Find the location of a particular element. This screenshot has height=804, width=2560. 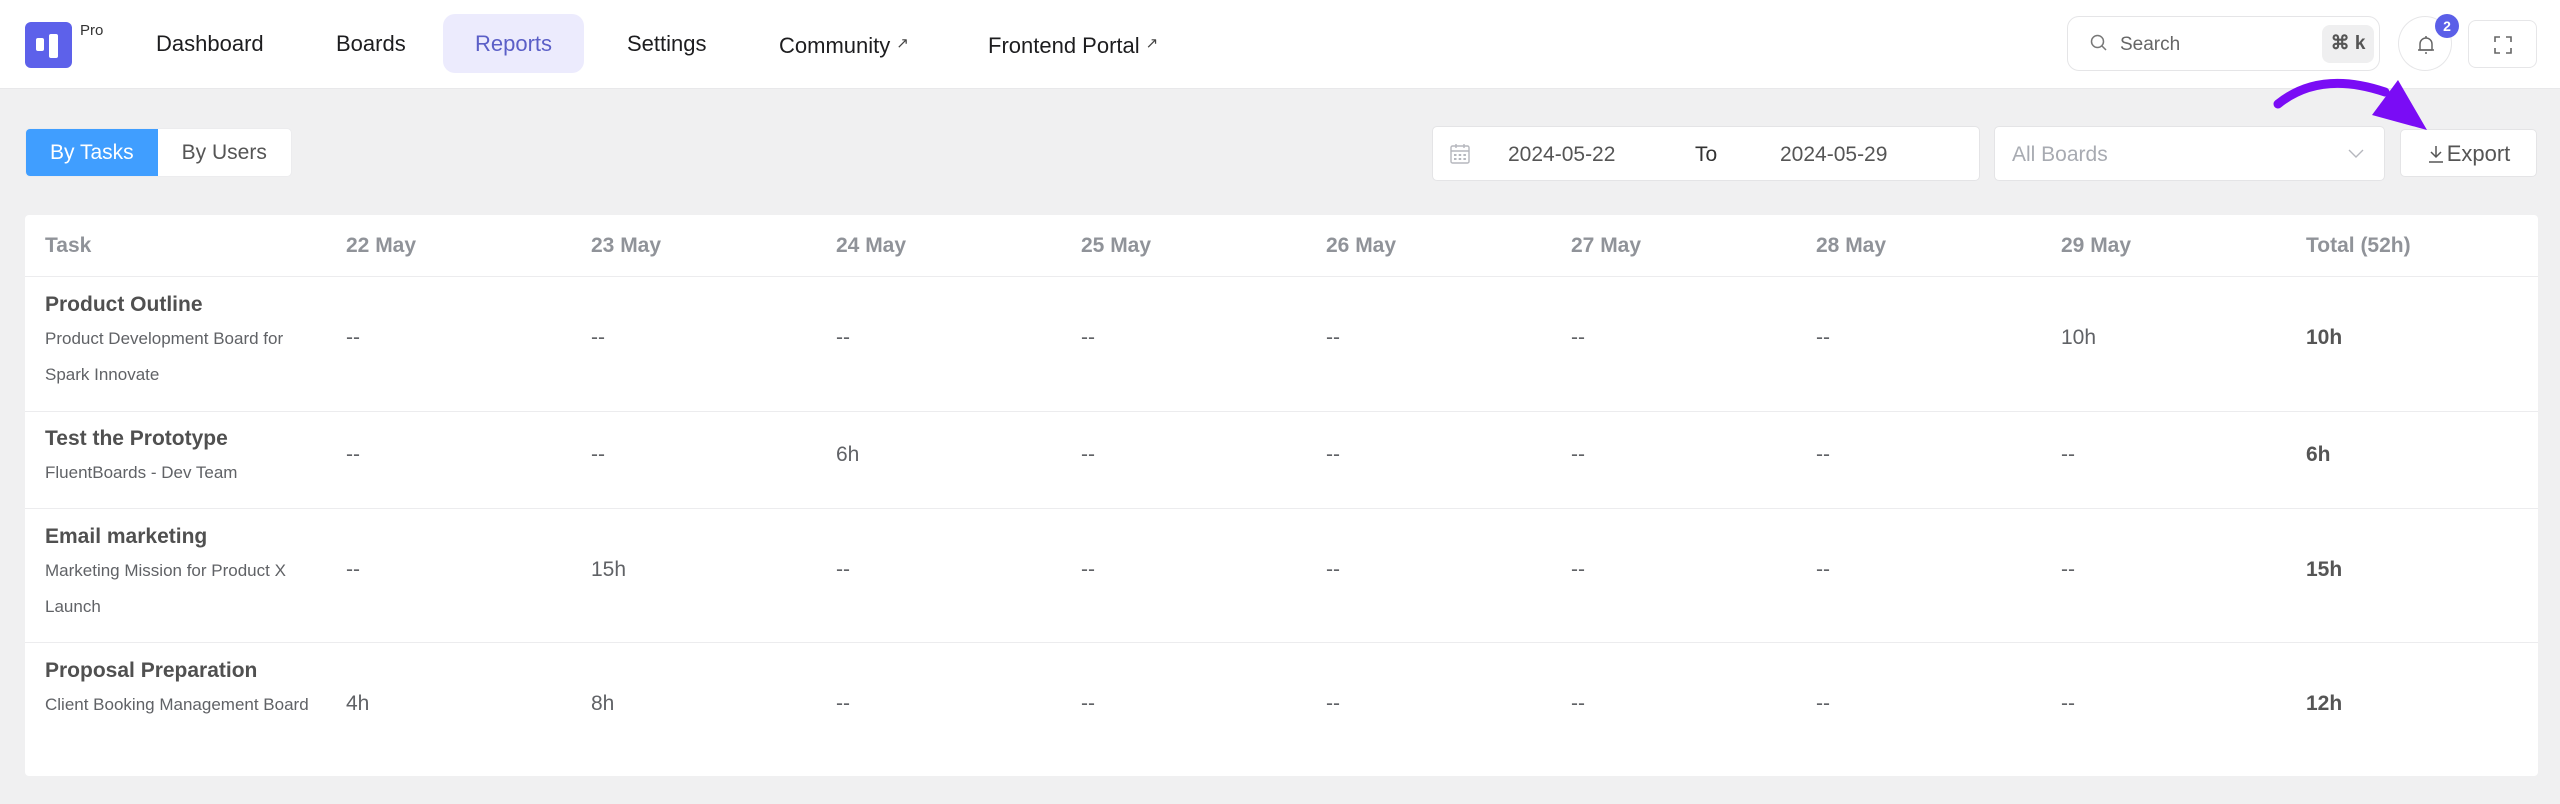

nav-dashboard: Dashboard is located at coordinates (210, 43).